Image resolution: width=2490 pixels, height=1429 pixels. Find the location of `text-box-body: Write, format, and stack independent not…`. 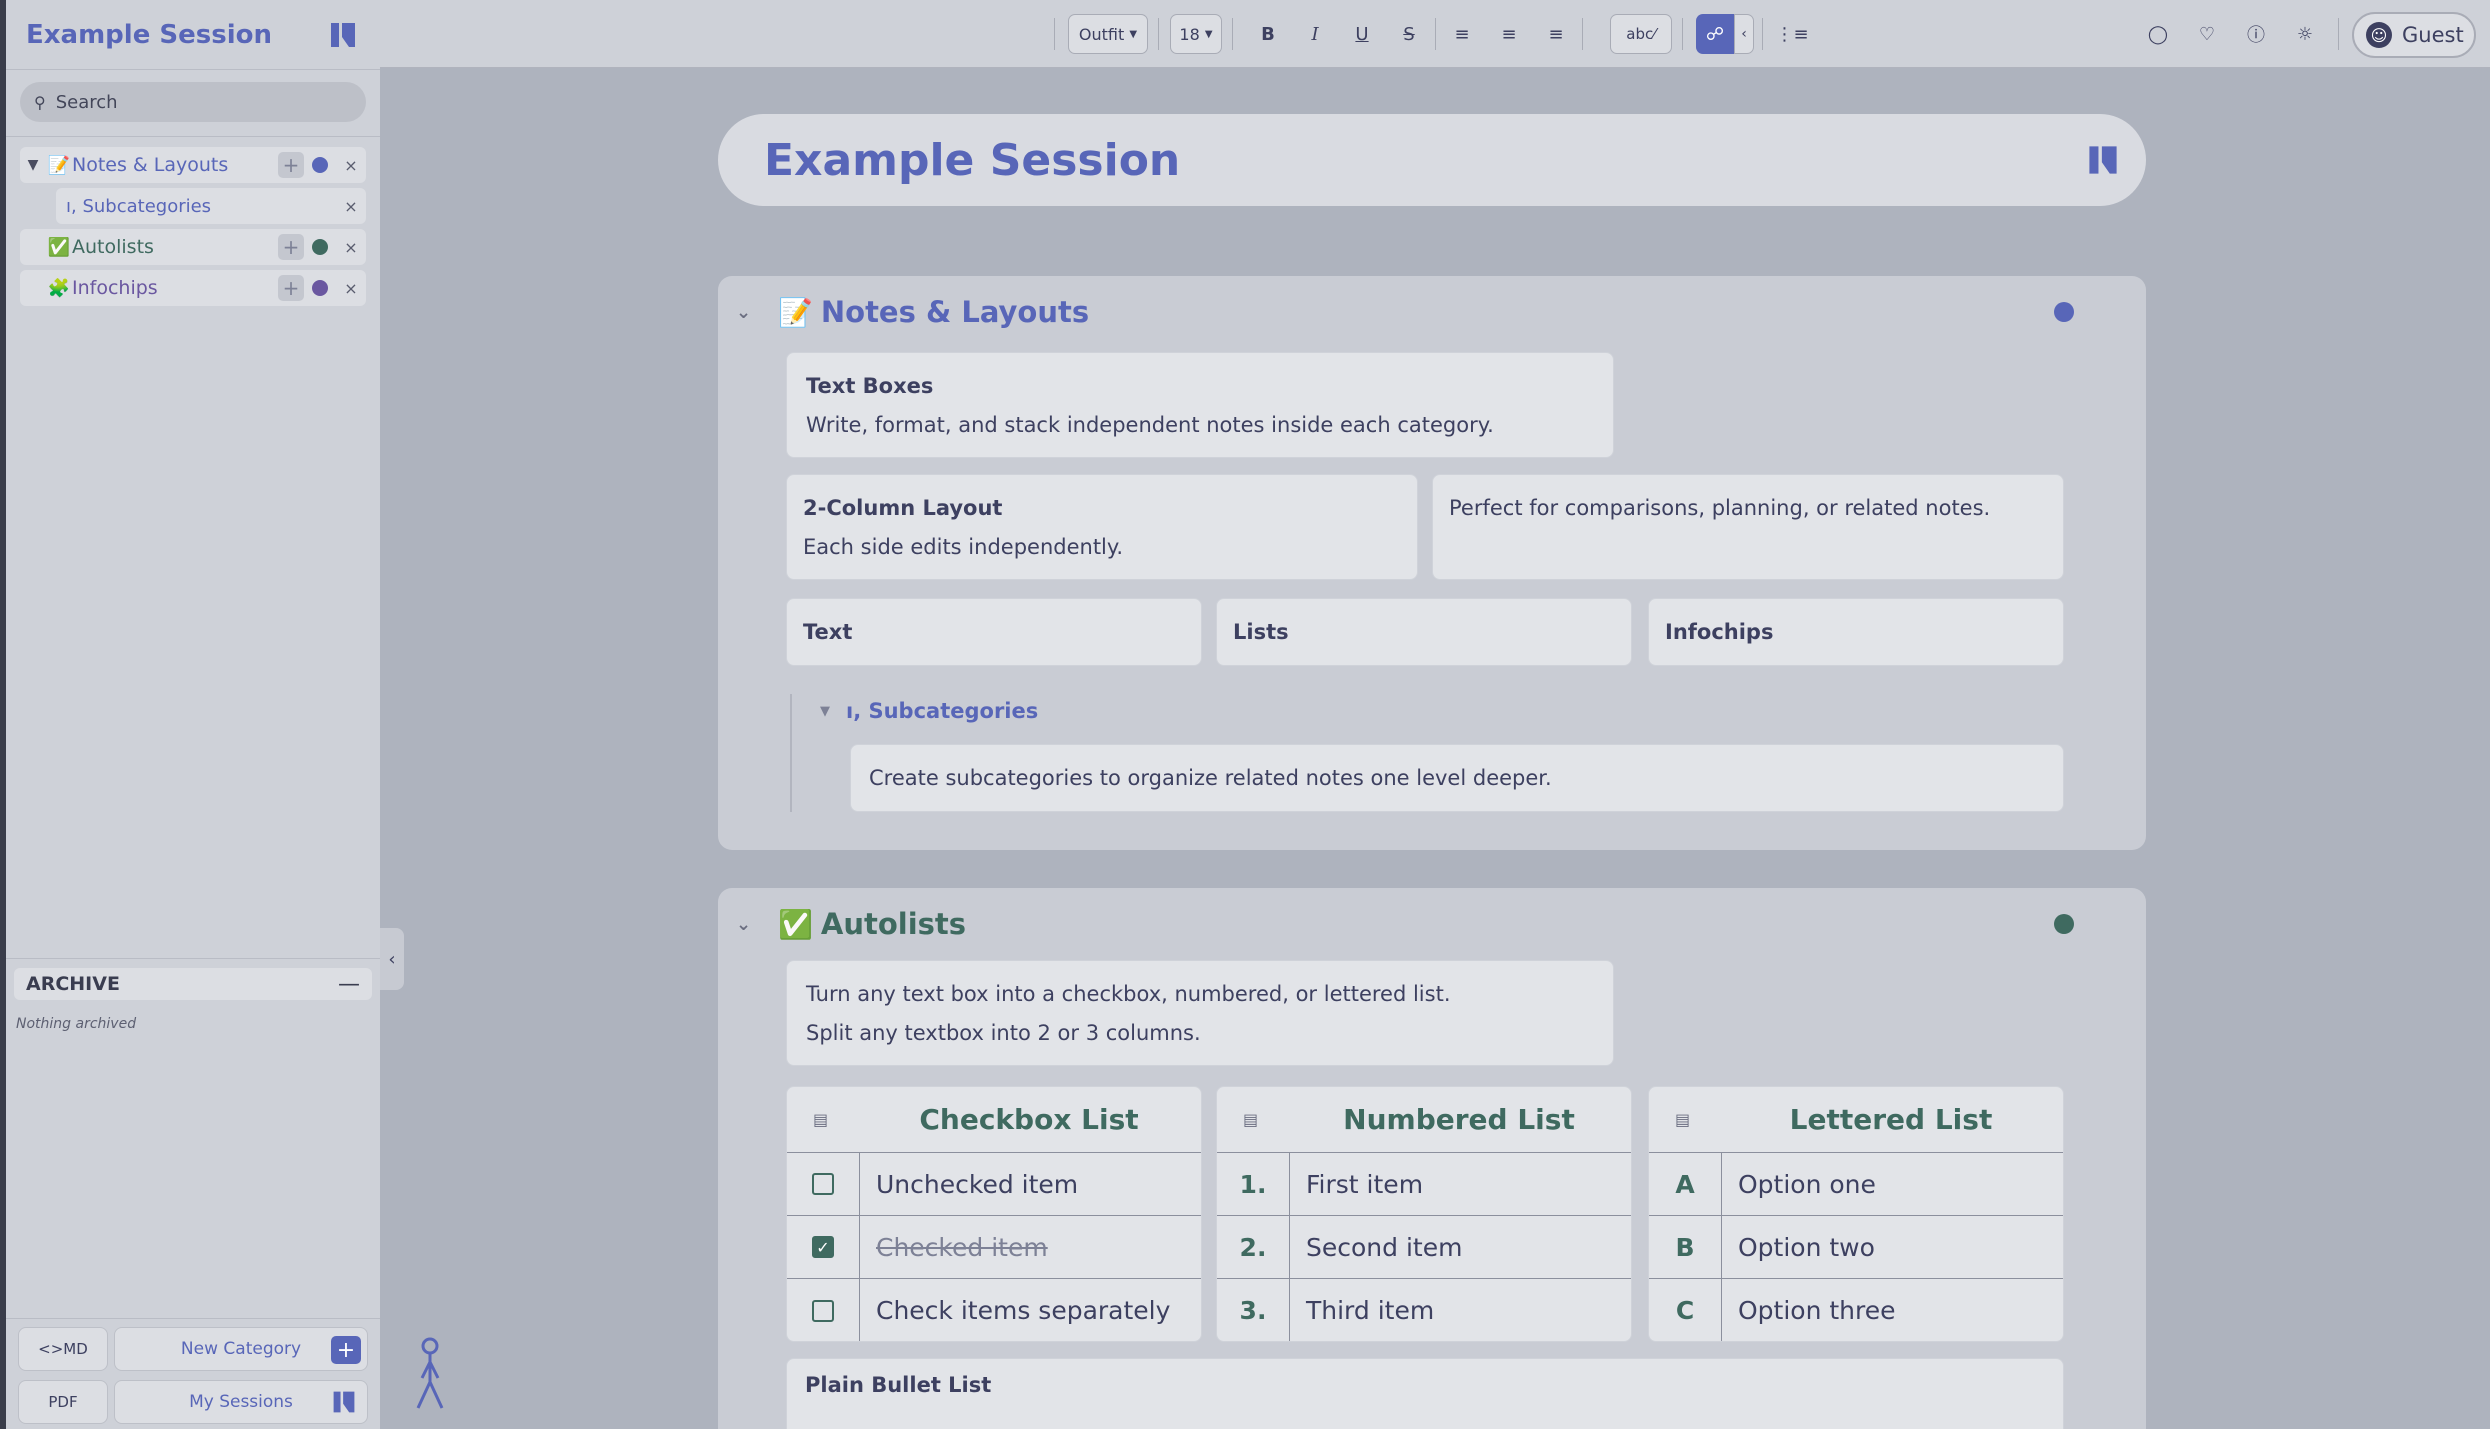

text-box-body: Write, format, and stack independent not… is located at coordinates (1150, 425).